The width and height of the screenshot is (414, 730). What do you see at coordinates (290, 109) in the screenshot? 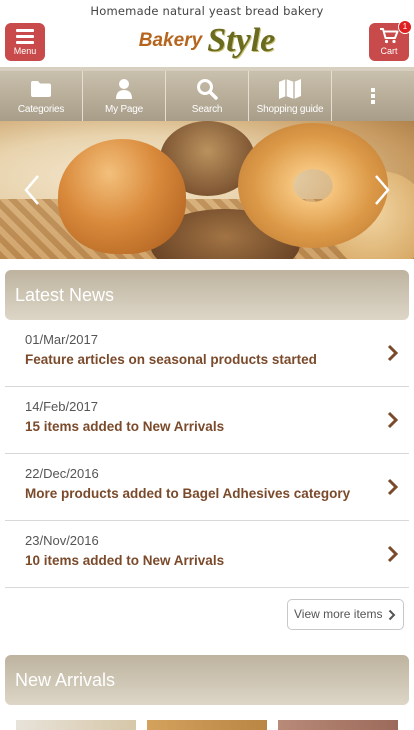
I see `nav-label-shopping-guide: Shopping guide` at bounding box center [290, 109].